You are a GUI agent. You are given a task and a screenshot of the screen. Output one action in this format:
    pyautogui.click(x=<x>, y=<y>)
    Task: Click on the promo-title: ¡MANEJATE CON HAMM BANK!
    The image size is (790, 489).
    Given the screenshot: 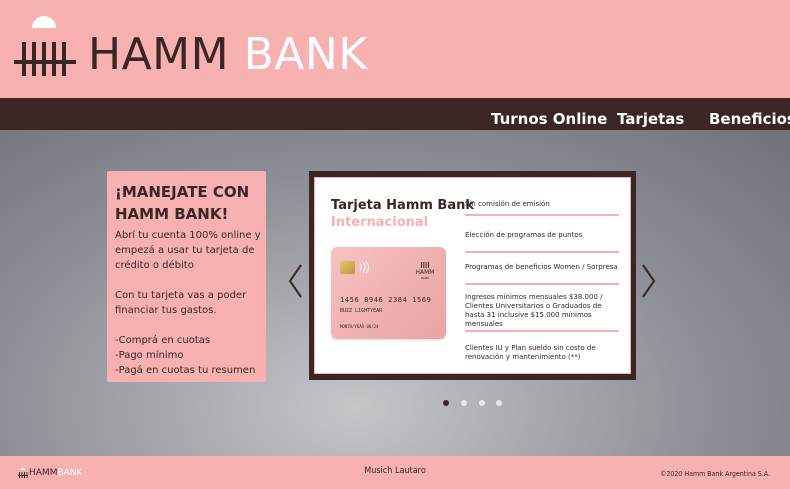 What is the action you would take?
    pyautogui.click(x=182, y=203)
    